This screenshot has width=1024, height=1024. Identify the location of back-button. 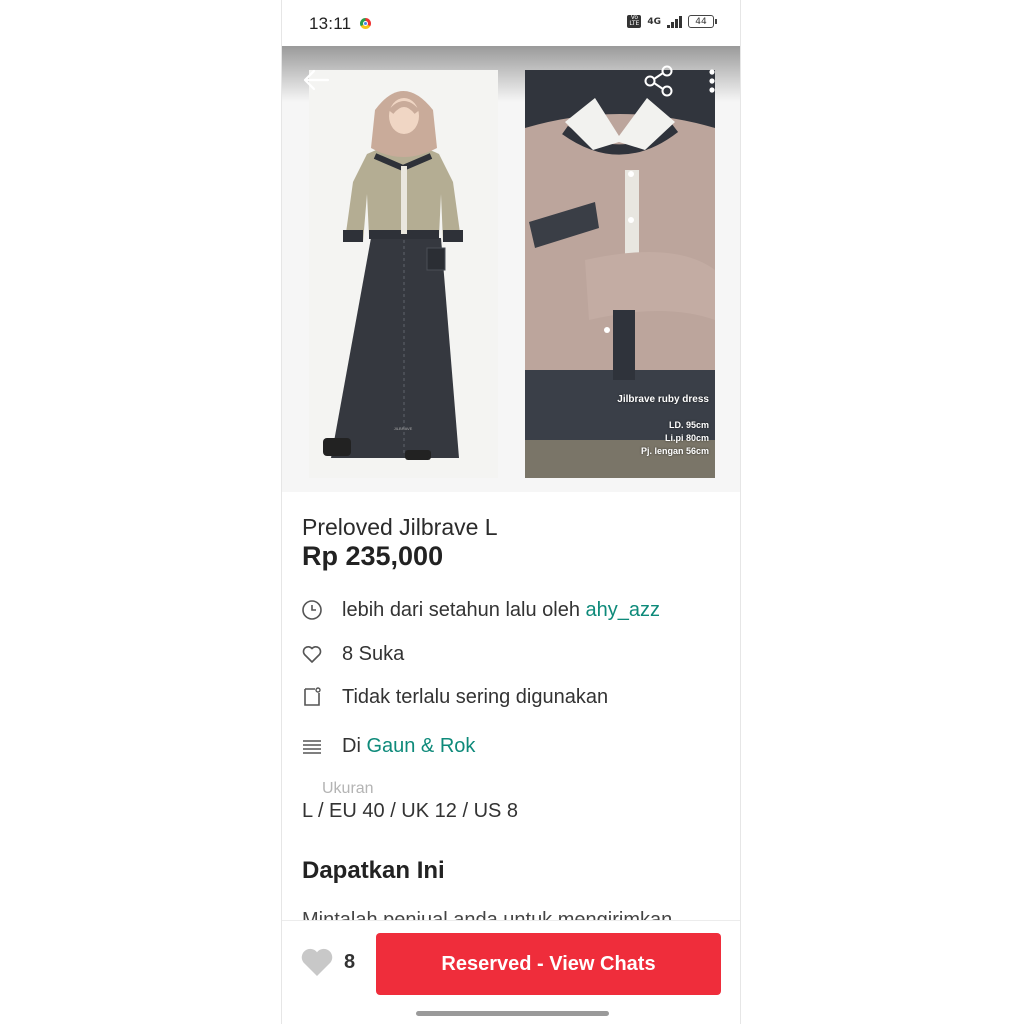
(316, 80).